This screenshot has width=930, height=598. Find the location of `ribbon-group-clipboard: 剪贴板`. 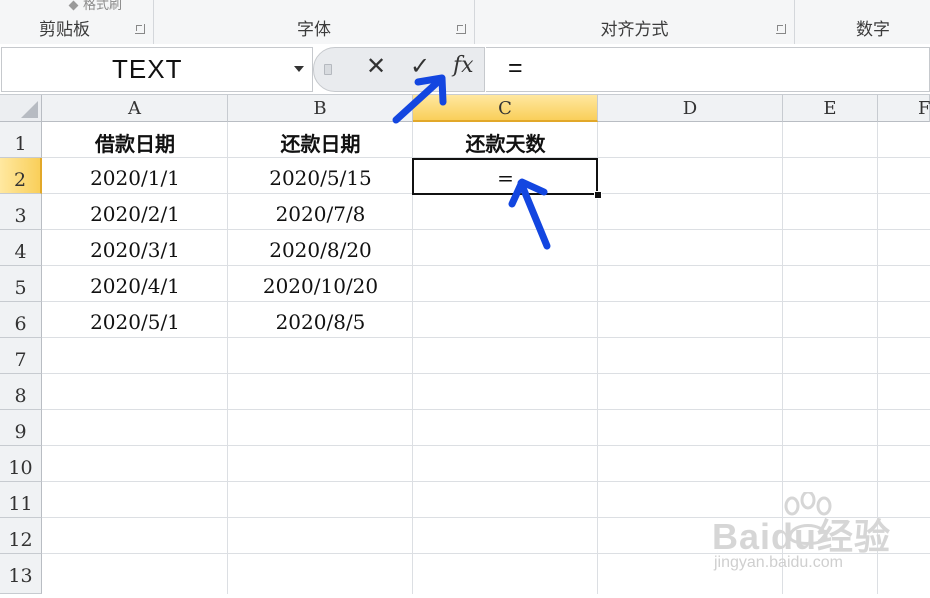

ribbon-group-clipboard: 剪贴板 is located at coordinates (77, 22).